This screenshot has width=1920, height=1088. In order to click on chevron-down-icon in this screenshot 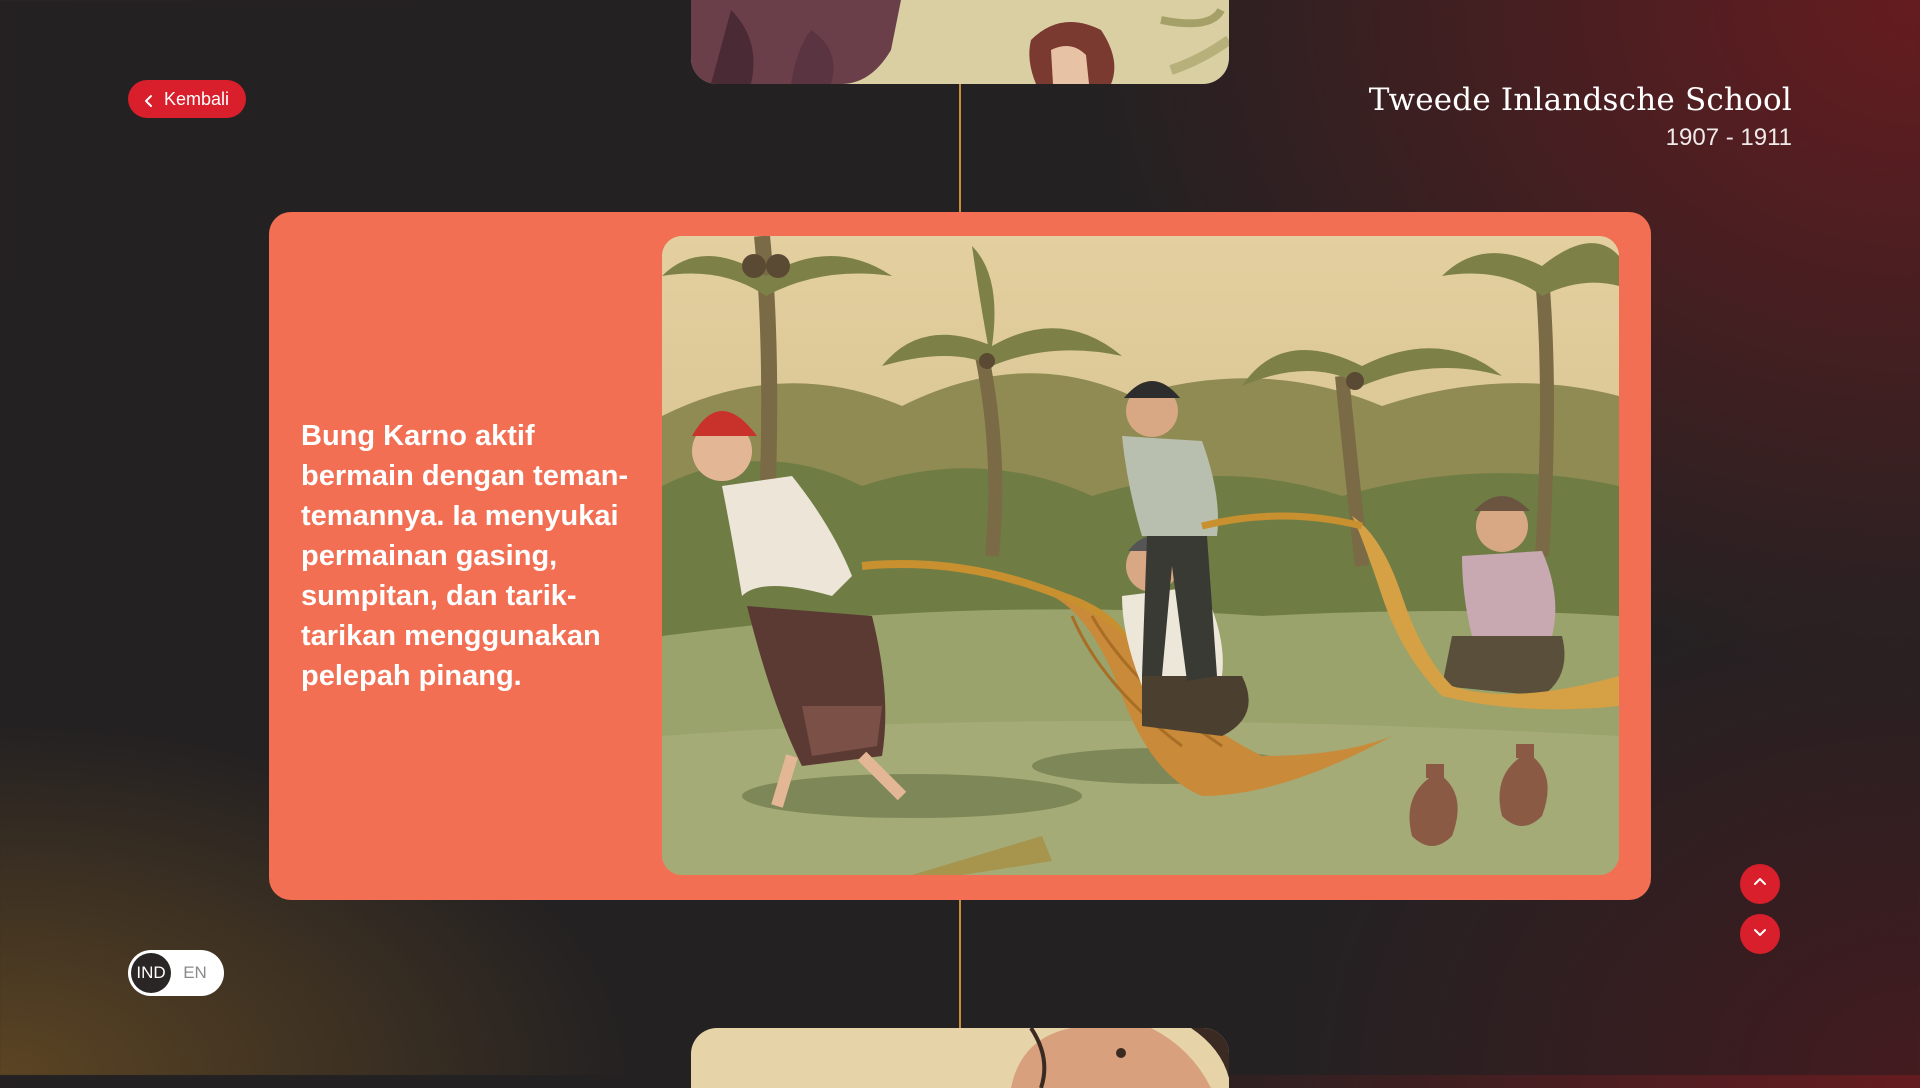, I will do `click(1760, 934)`.